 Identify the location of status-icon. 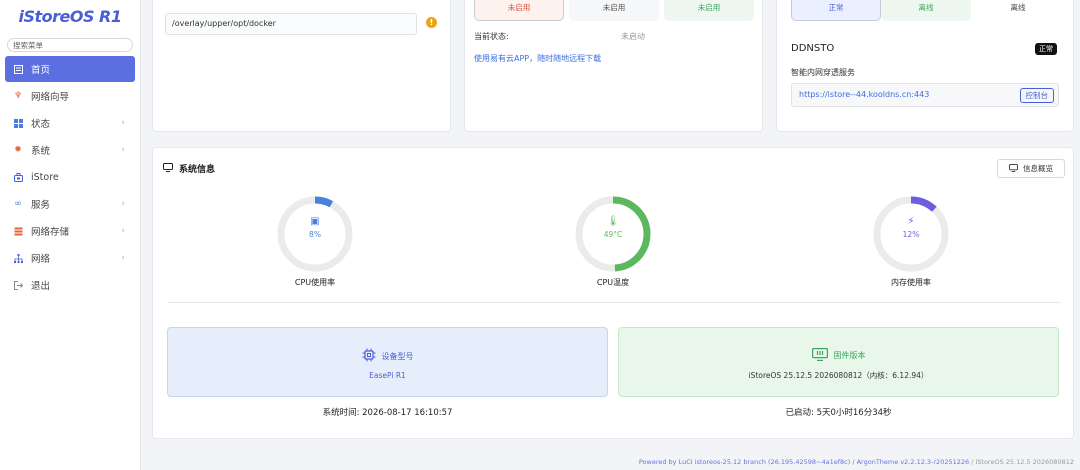
(18, 123).